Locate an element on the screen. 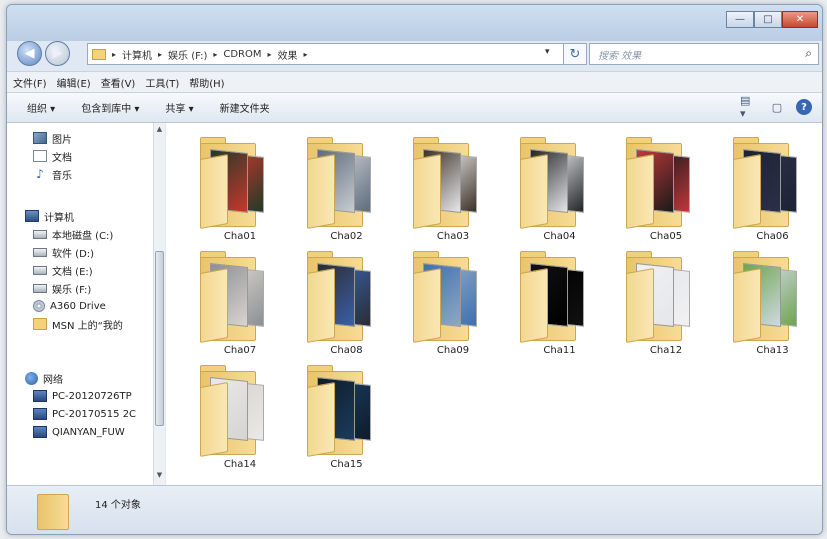 This screenshot has width=827, height=539. maximize-button: □ is located at coordinates (768, 19).